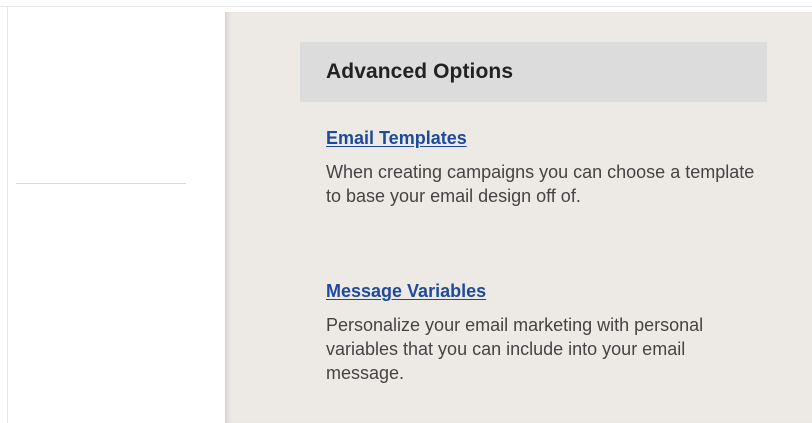 This screenshot has height=423, width=812. I want to click on advanced-options-title: Advanced Options, so click(420, 71).